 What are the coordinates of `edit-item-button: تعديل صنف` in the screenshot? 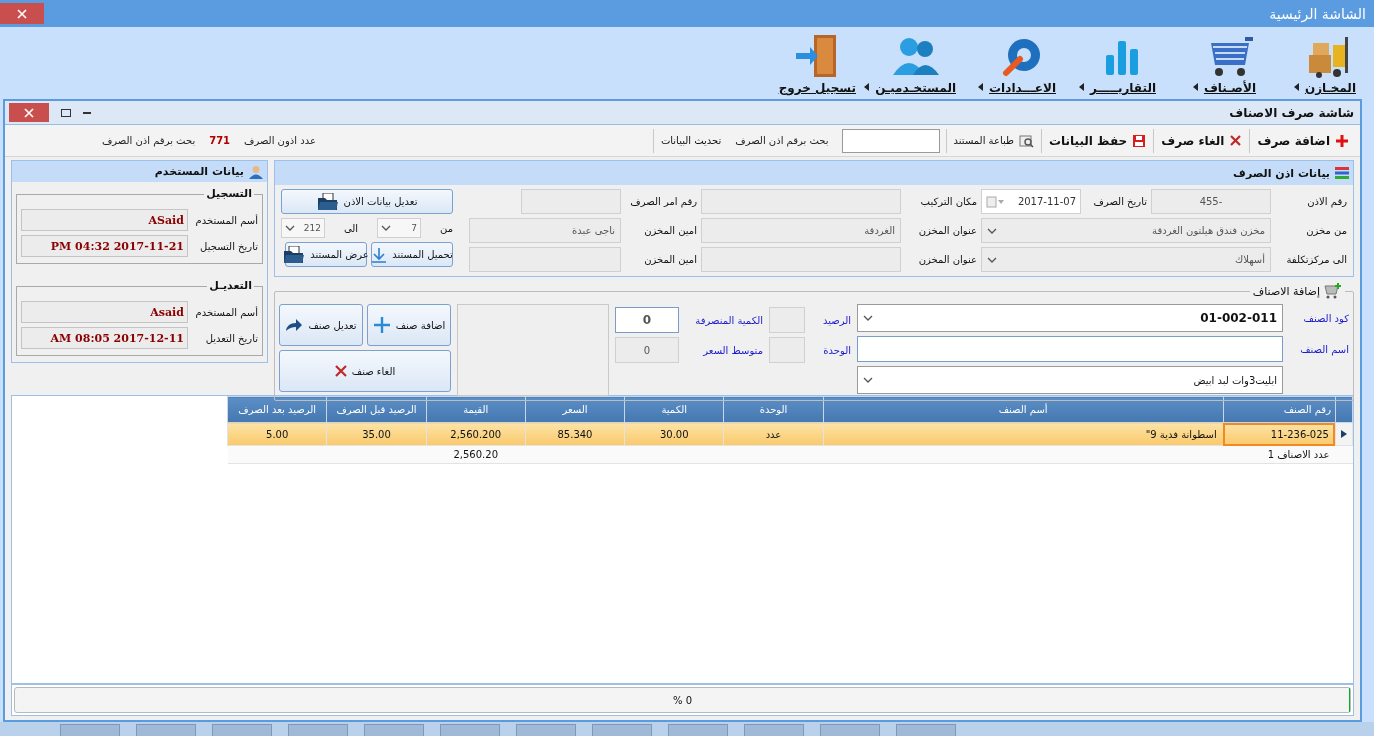 It's located at (321, 325).